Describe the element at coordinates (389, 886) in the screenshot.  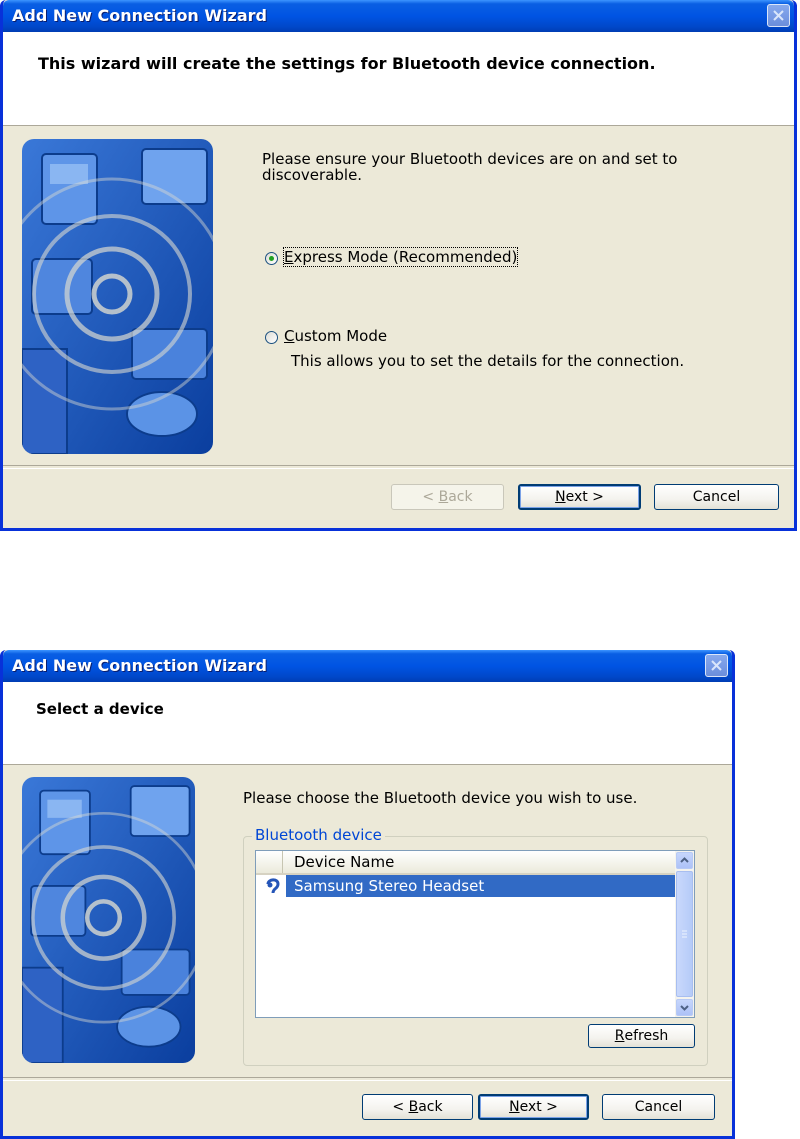
I see `device-name: Samsung Stereo Headset` at that location.